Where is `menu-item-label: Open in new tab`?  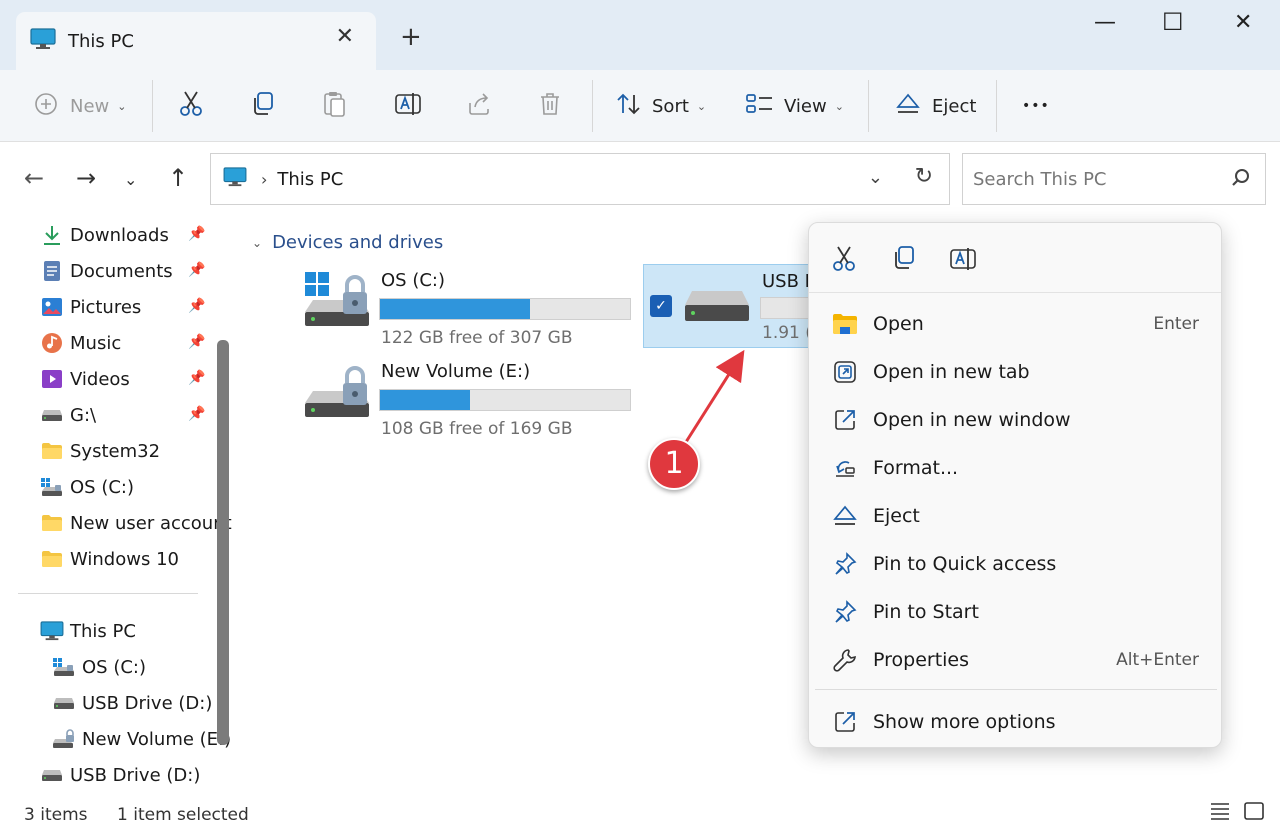 menu-item-label: Open in new tab is located at coordinates (951, 372).